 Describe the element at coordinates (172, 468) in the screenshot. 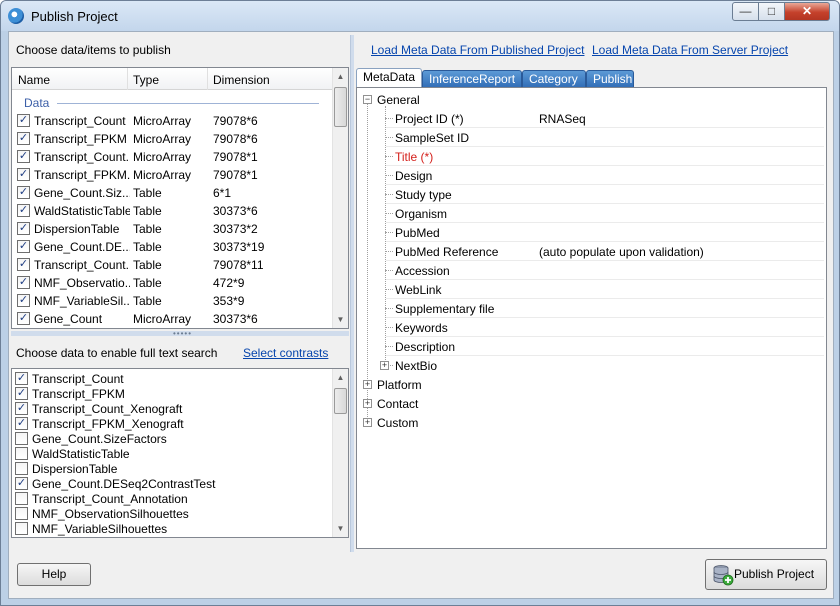

I see `list-item: DispersionTable` at that location.